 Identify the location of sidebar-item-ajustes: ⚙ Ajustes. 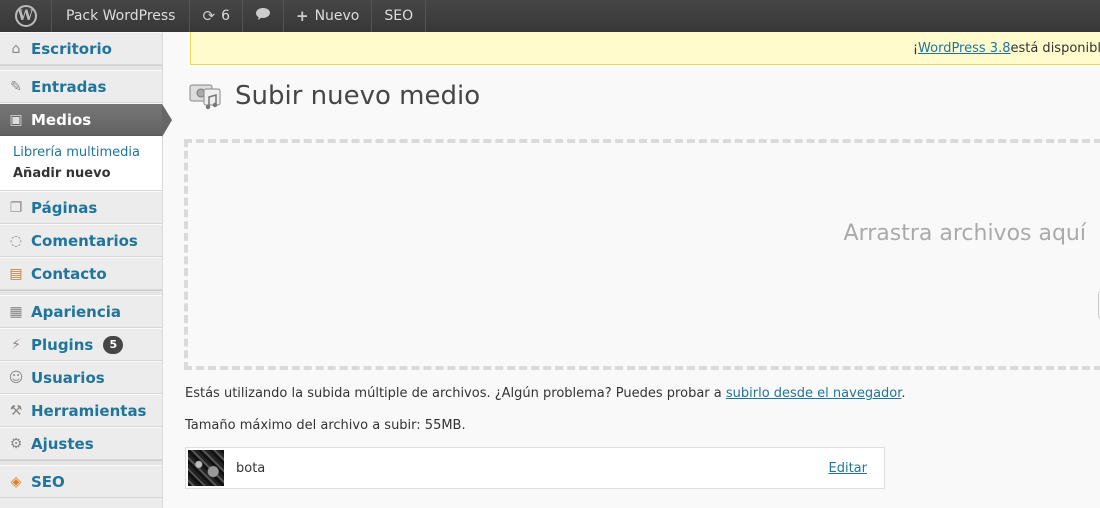
(81, 443).